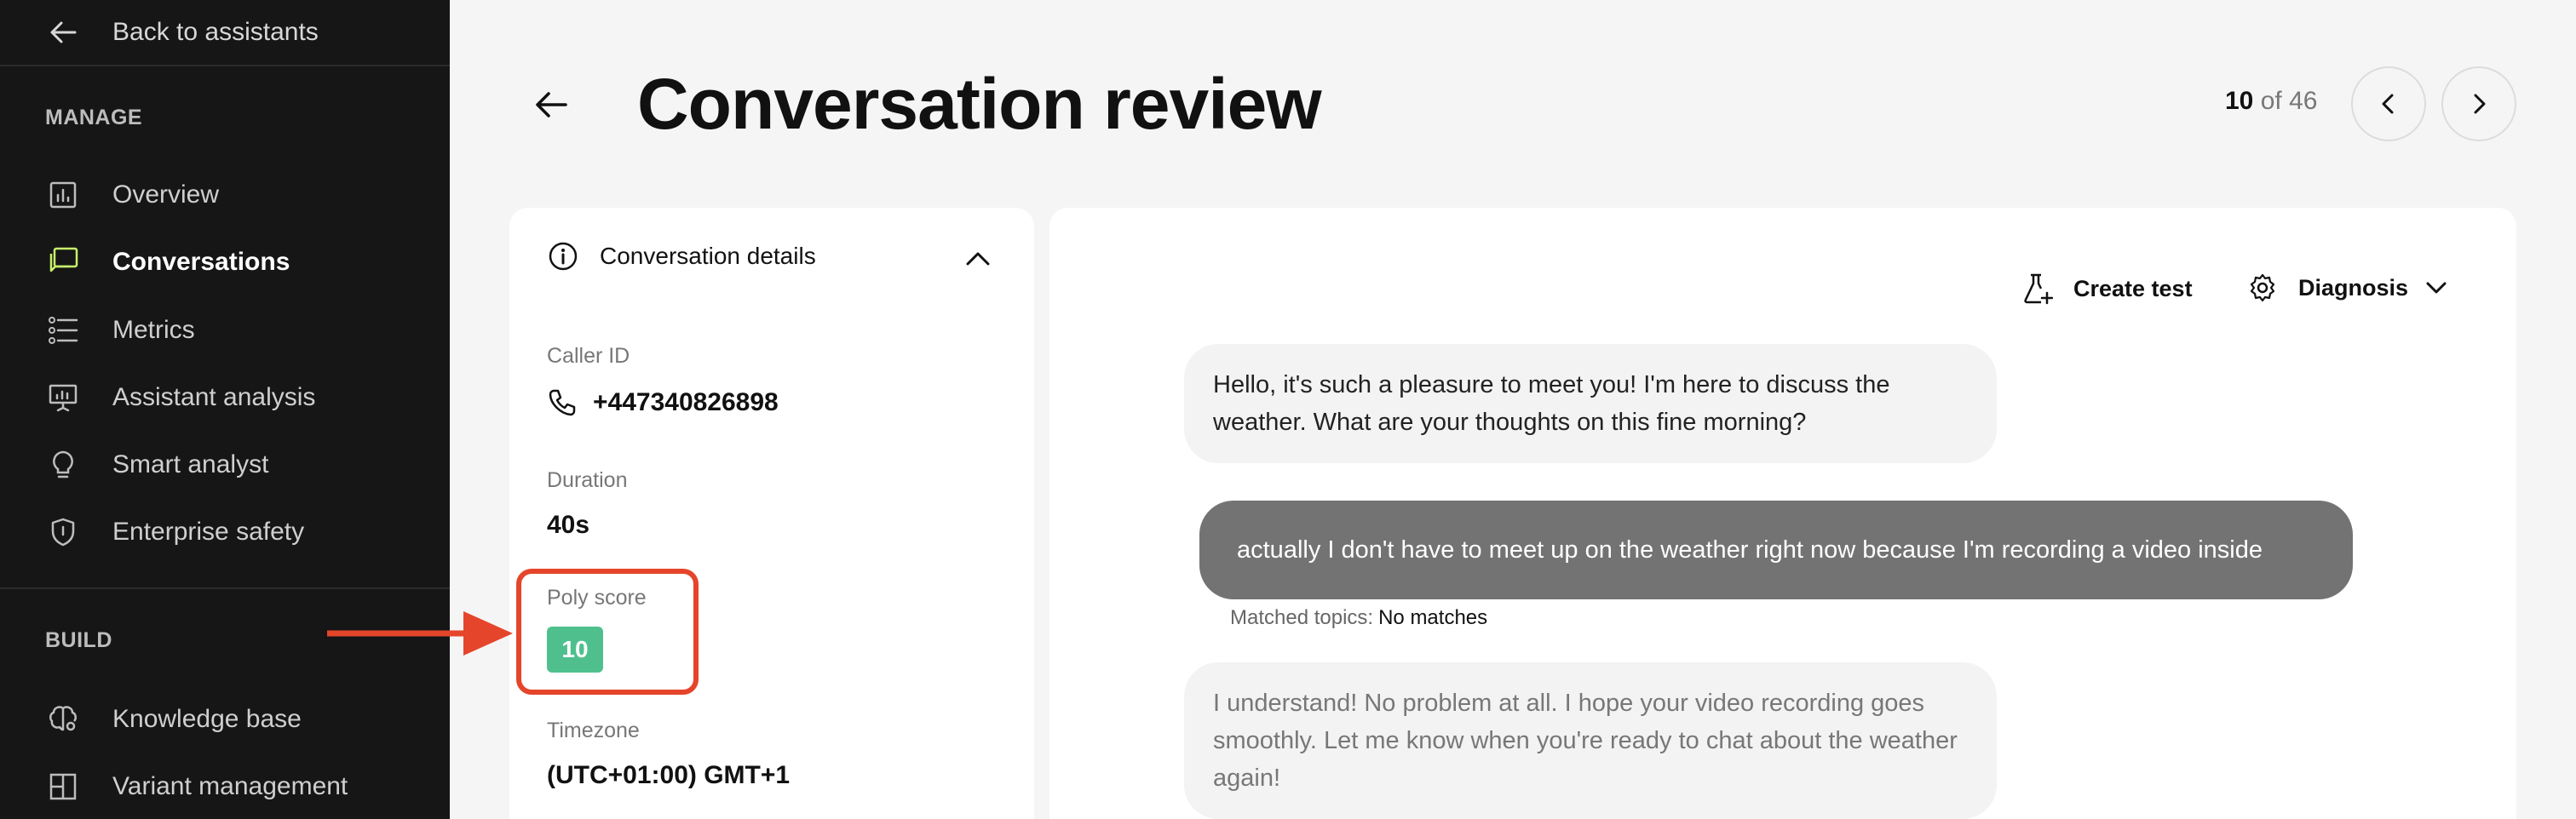  Describe the element at coordinates (64, 32) in the screenshot. I see `arrow-left-icon` at that location.